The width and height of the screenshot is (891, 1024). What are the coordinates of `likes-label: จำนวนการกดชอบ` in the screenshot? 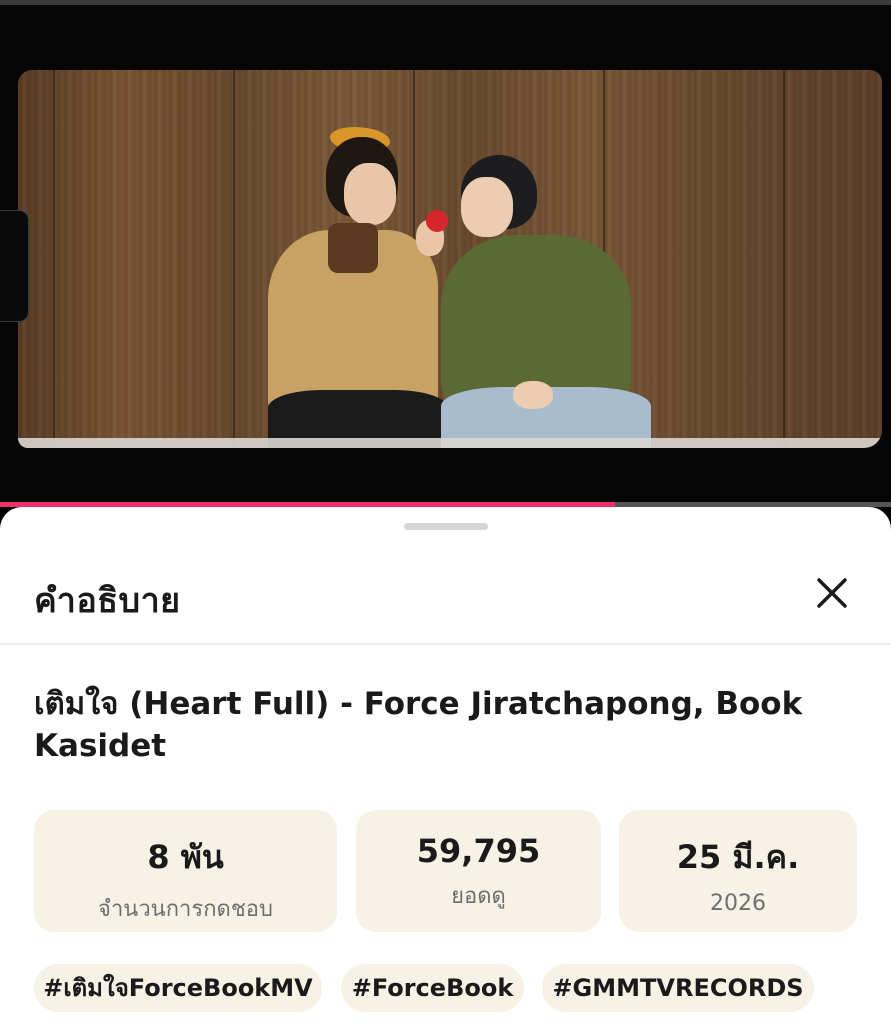 It's located at (185, 909).